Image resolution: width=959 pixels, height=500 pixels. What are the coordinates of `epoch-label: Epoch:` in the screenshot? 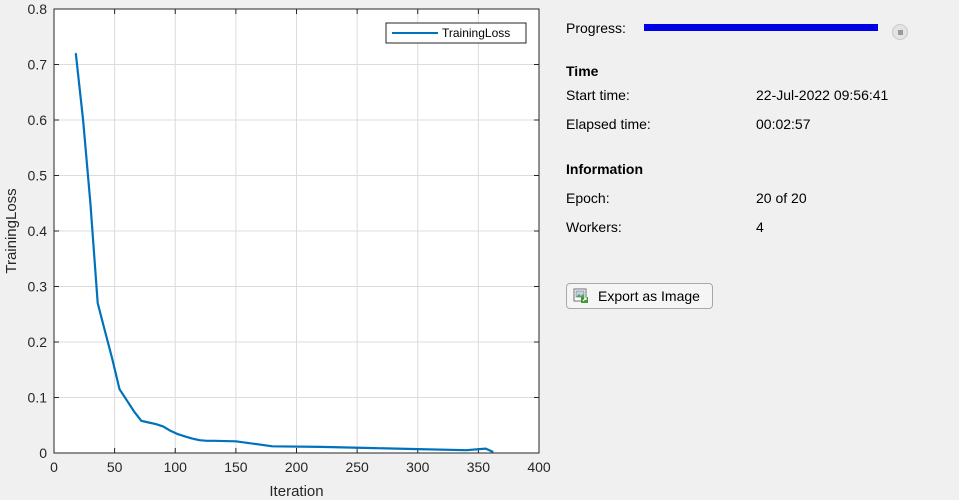 It's located at (588, 198).